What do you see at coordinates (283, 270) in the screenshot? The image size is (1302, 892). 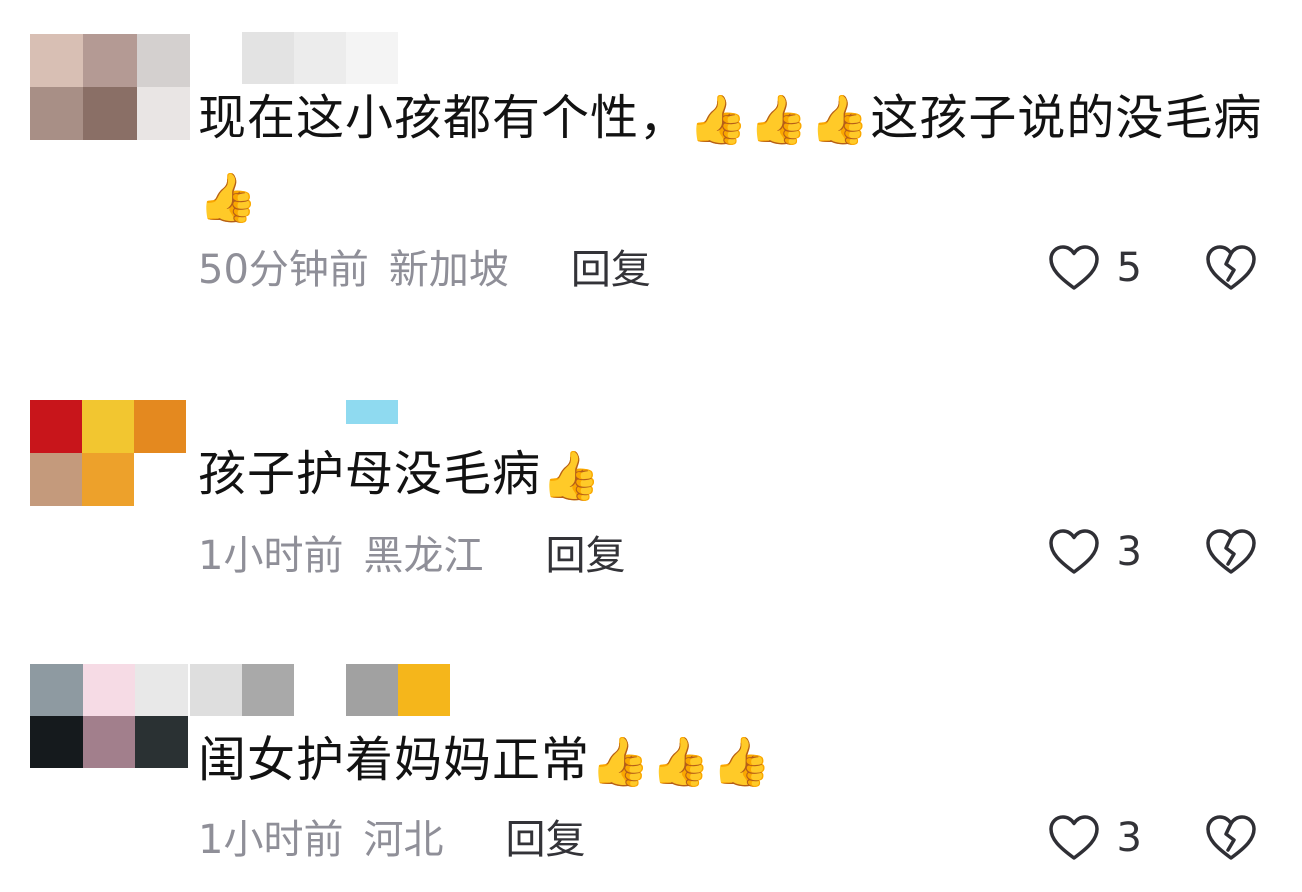 I see `comment-time: 50分钟前` at bounding box center [283, 270].